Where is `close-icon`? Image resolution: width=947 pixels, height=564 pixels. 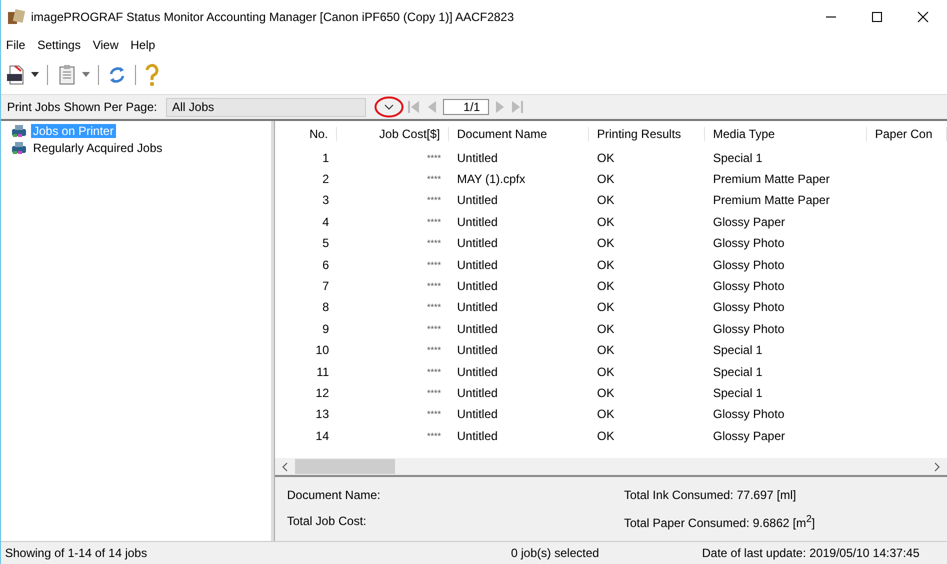 close-icon is located at coordinates (923, 17).